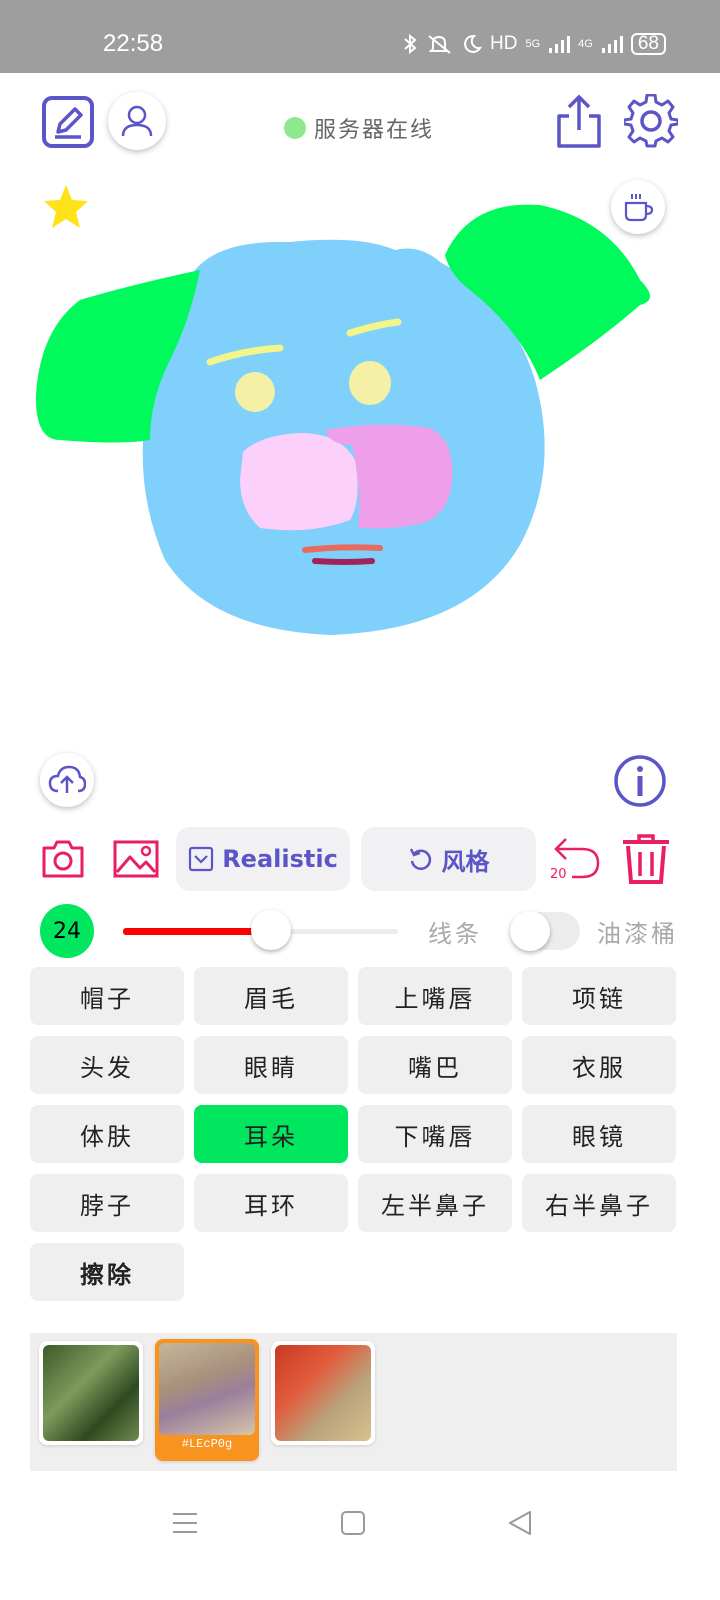 The image size is (720, 1600). Describe the element at coordinates (599, 996) in the screenshot. I see `part-button: 项链` at that location.